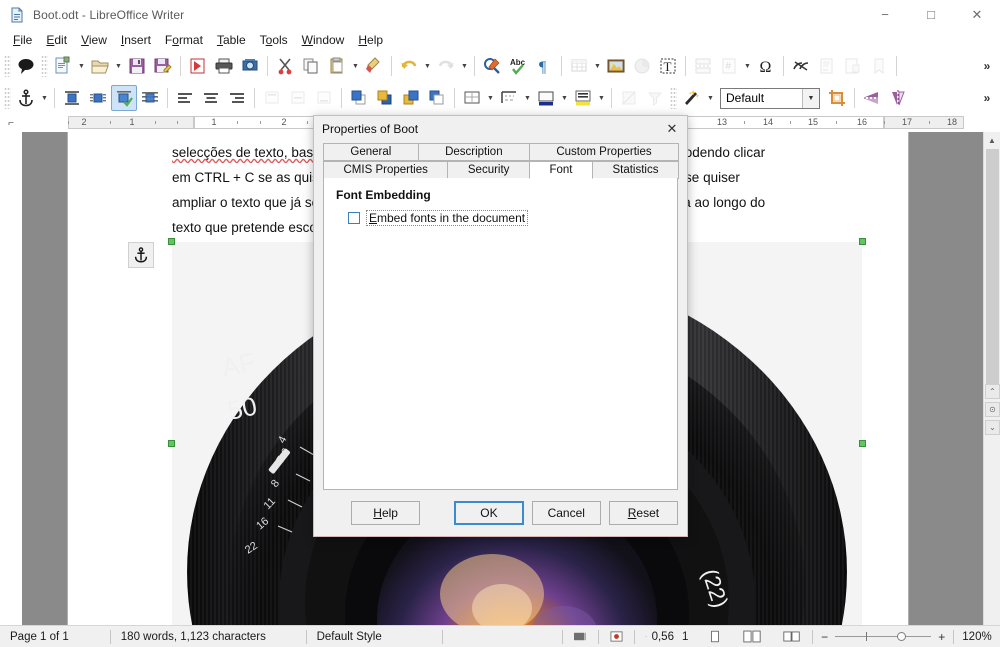 The image size is (1000, 647). Describe the element at coordinates (490, 98) in the screenshot. I see `borders-dropdown: ▼` at that location.